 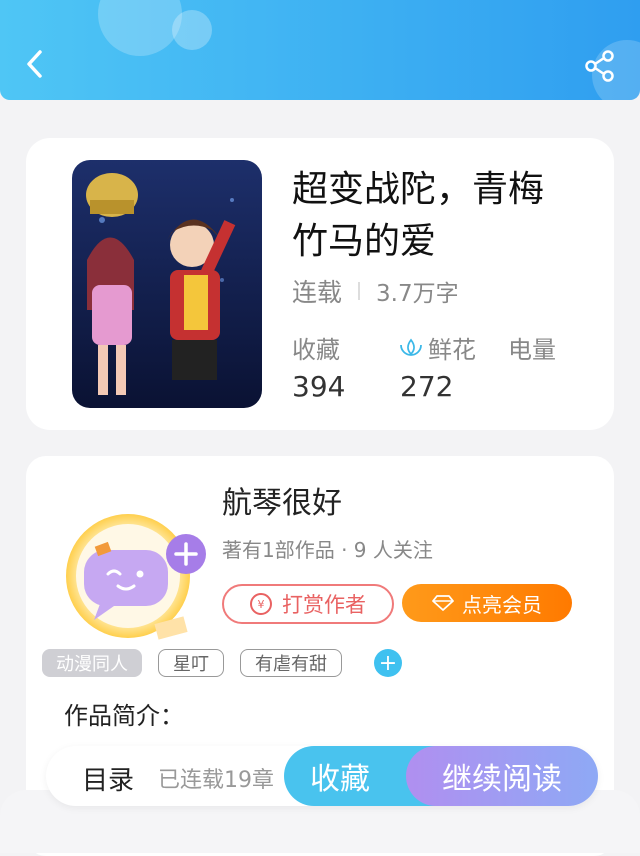 I want to click on toc-button: 目录, so click(x=108, y=778).